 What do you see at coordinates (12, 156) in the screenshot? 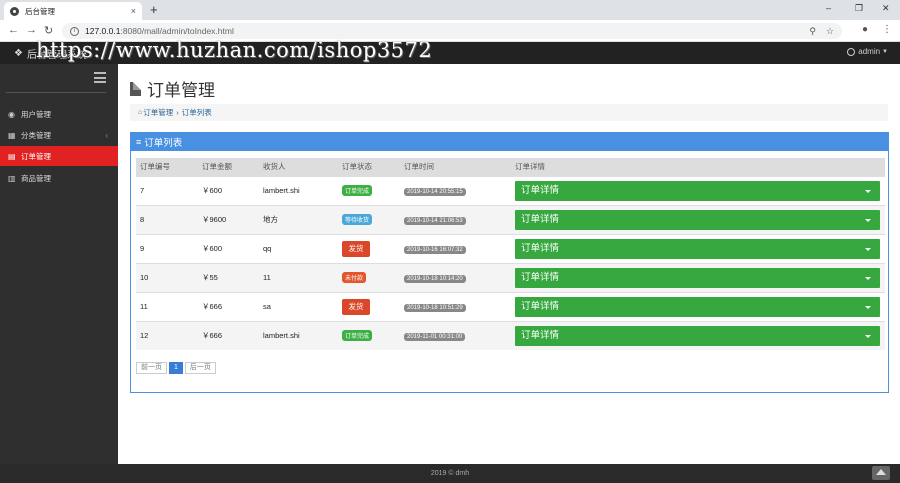
I see `file-icon: ▤` at bounding box center [12, 156].